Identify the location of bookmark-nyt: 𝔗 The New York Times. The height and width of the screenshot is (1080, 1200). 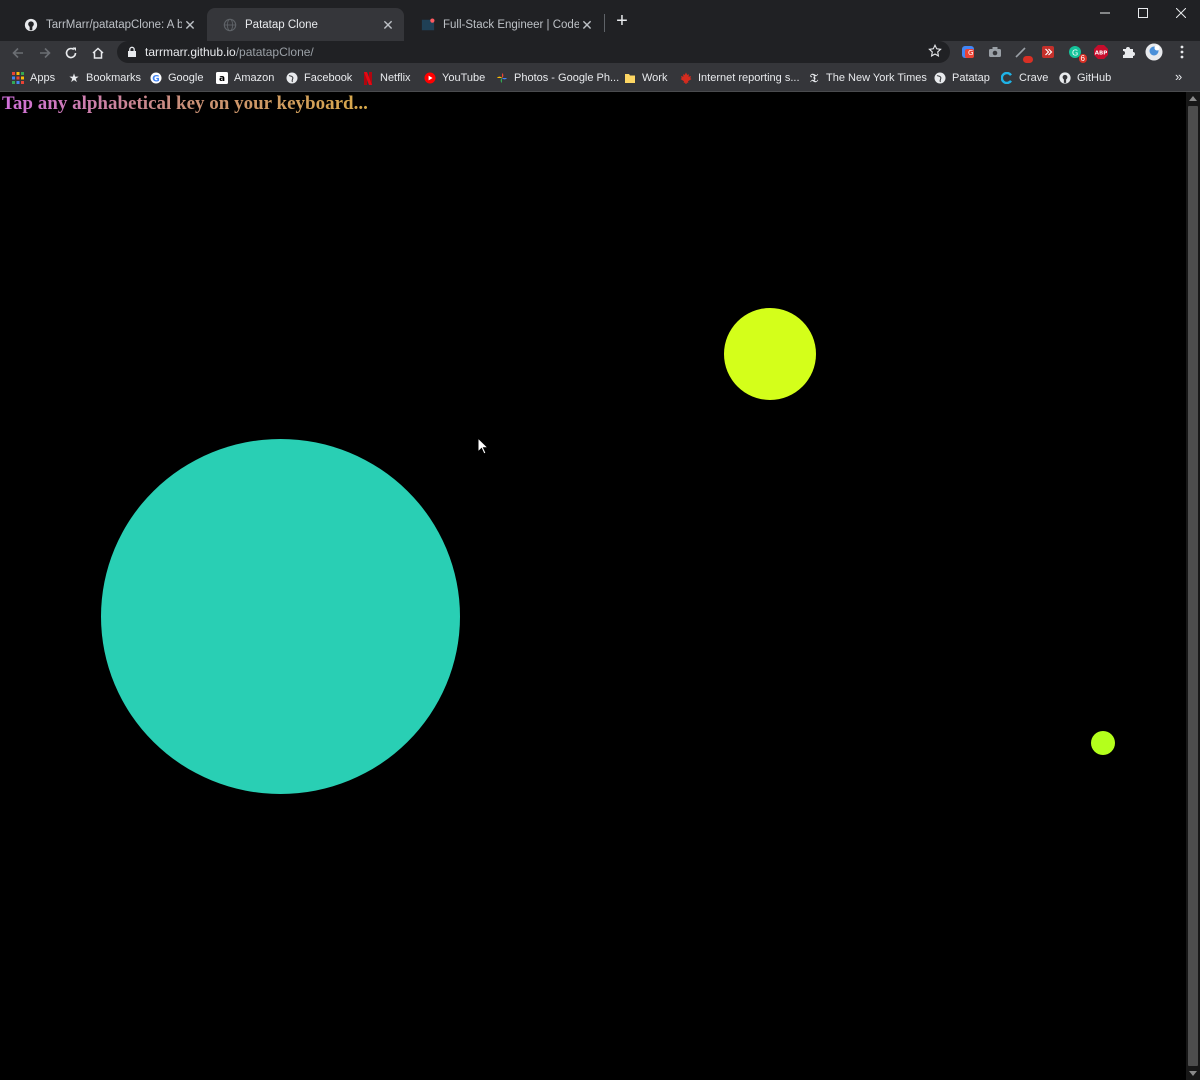
(867, 78).